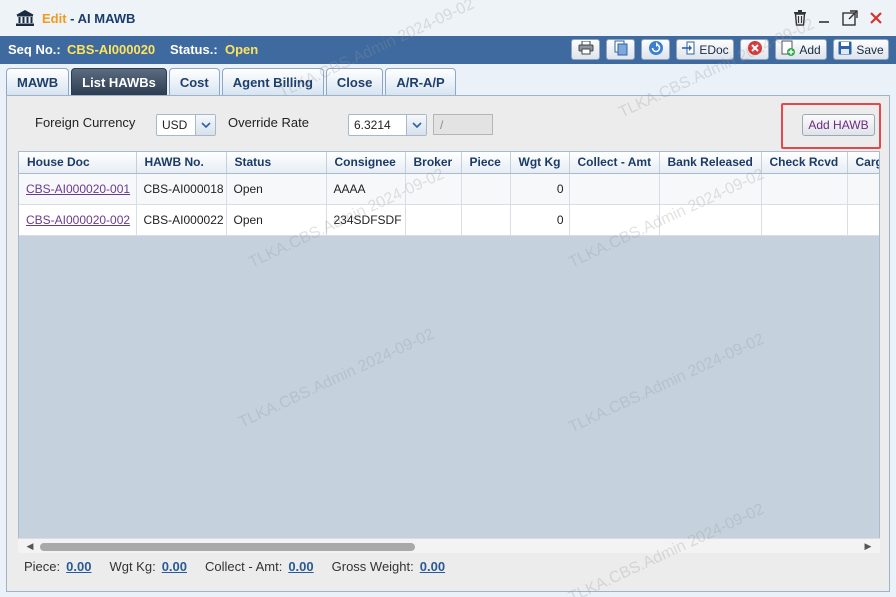 This screenshot has width=896, height=597. I want to click on edoc-label: EDoc, so click(714, 49).